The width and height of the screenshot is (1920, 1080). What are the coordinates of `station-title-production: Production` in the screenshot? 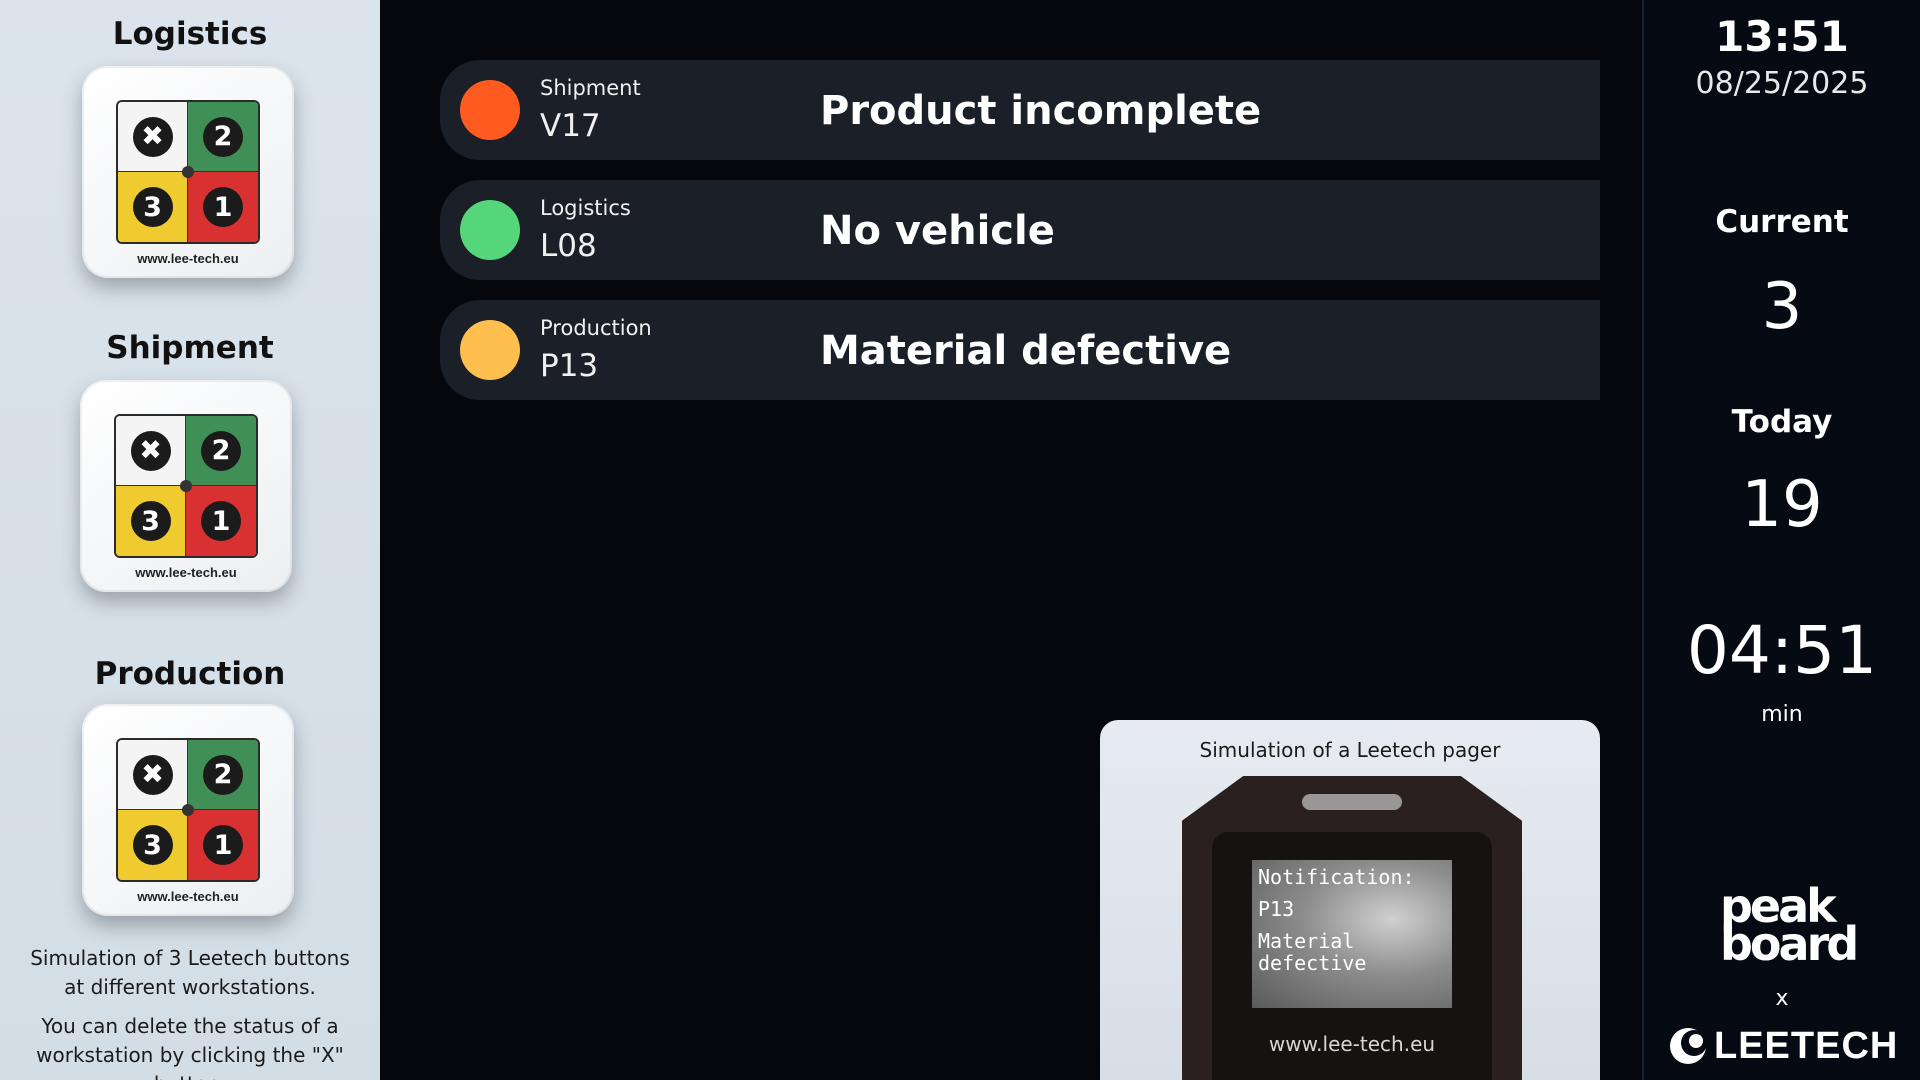 It's located at (190, 674).